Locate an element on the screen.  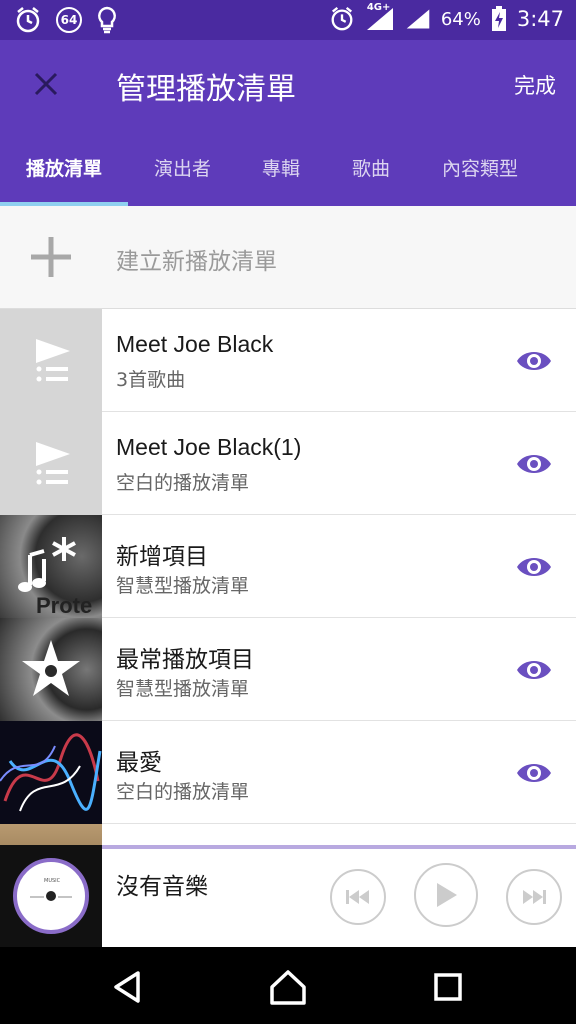
skip-next-icon is located at coordinates (534, 897).